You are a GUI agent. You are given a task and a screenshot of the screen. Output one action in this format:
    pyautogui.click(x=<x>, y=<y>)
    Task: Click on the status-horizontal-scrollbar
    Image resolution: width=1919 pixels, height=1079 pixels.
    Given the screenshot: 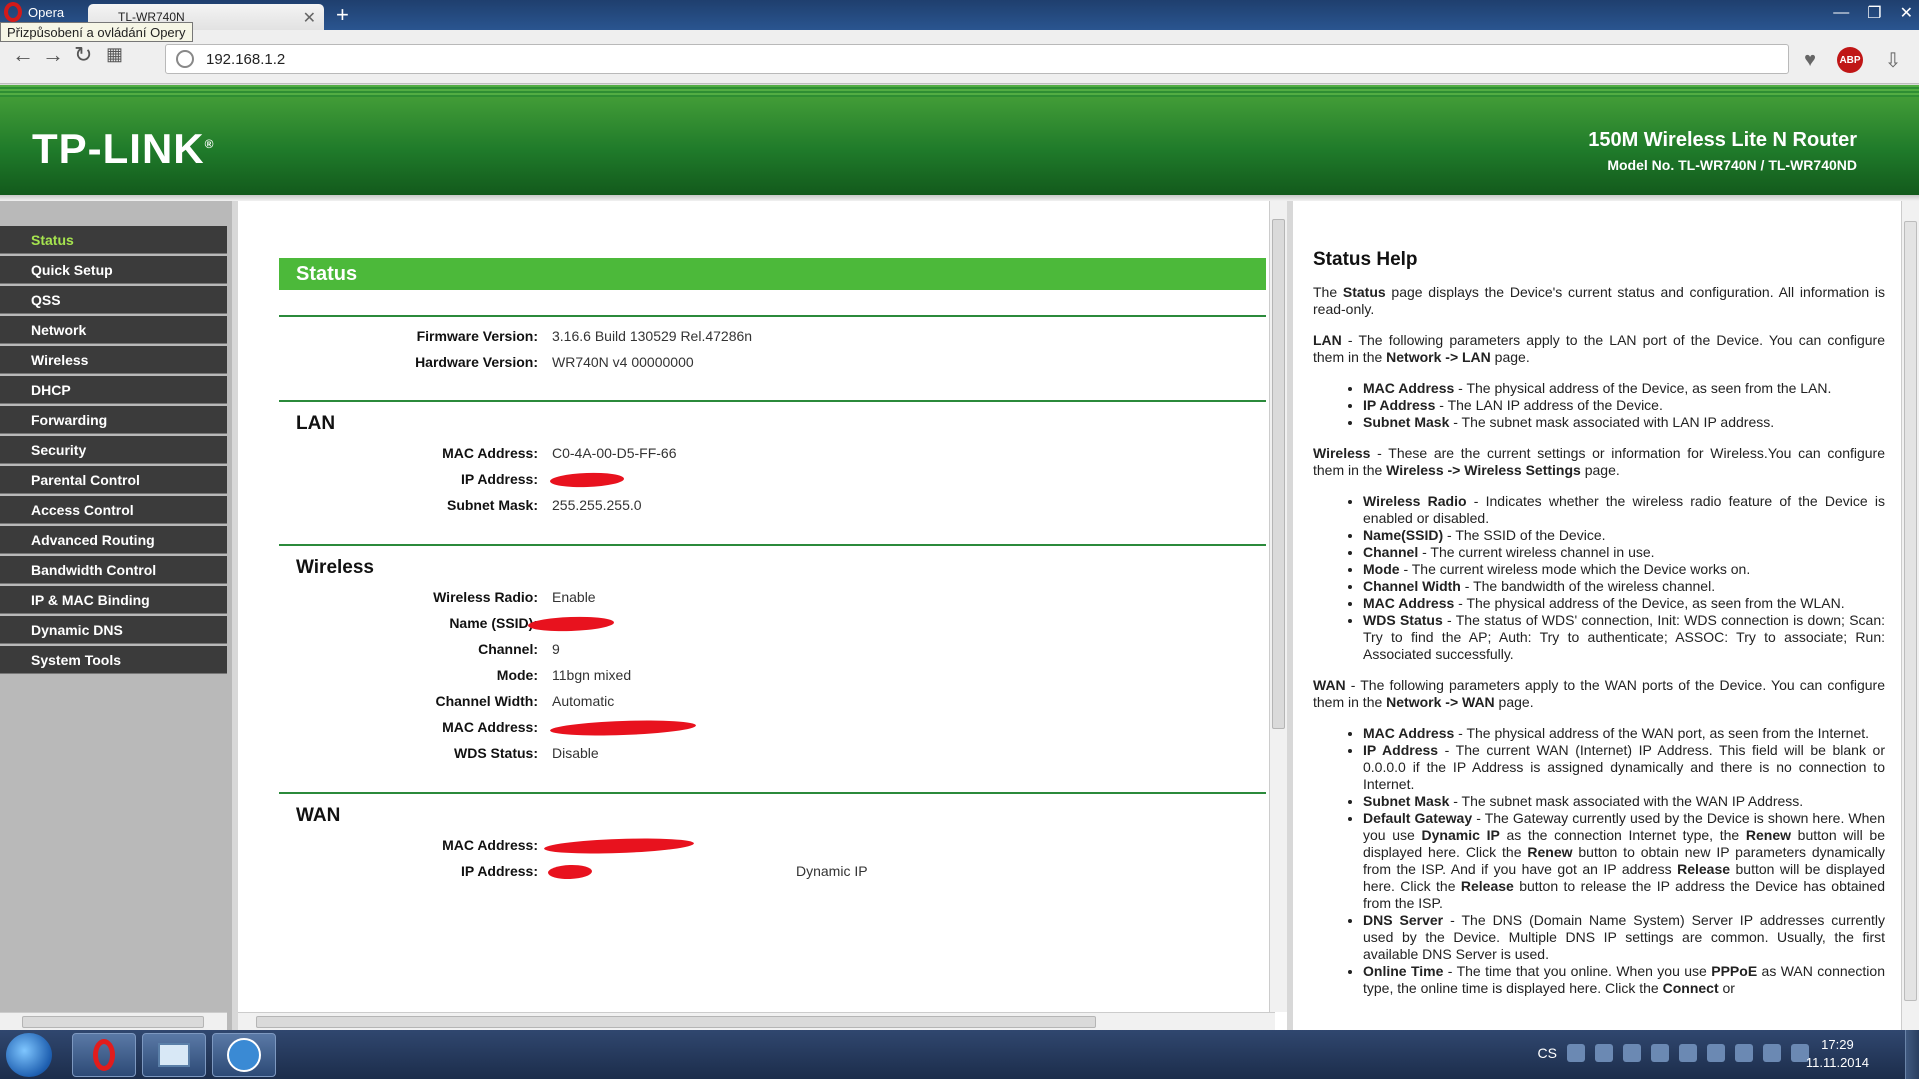 What is the action you would take?
    pyautogui.click(x=756, y=1021)
    